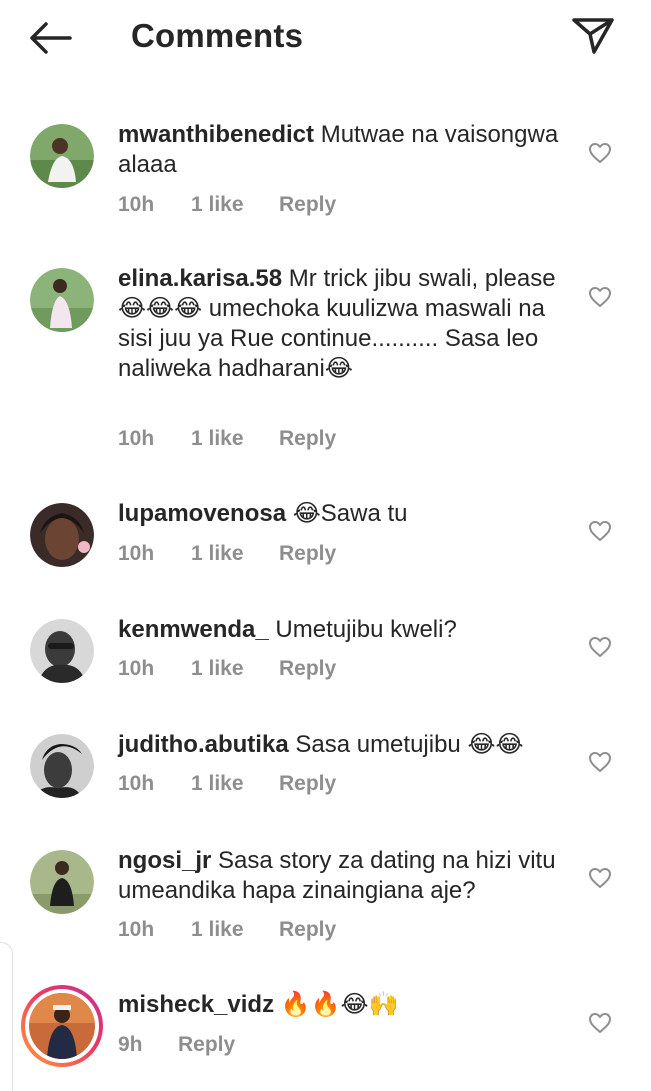 The width and height of the screenshot is (651, 1091). I want to click on arrow-left-icon, so click(51, 38).